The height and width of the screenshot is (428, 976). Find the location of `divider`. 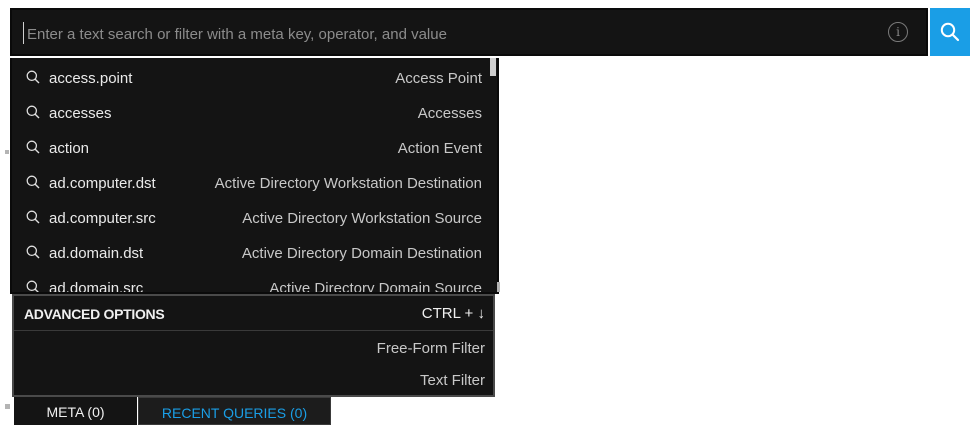

divider is located at coordinates (253, 330).